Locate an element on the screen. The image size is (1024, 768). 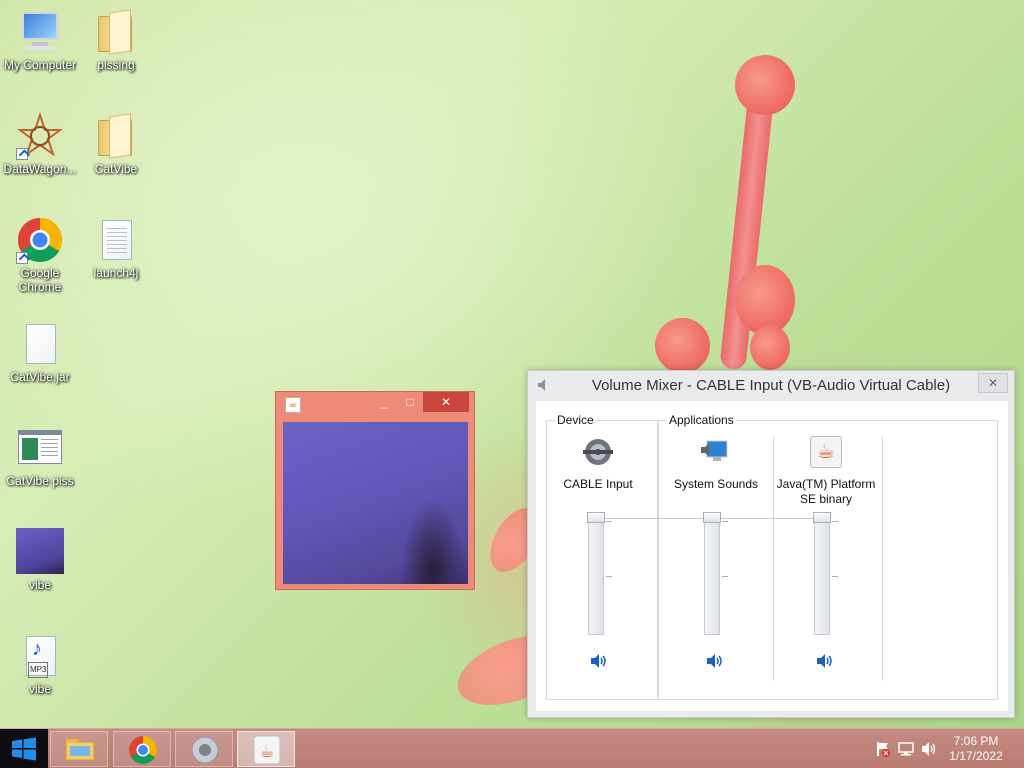
desktop-icon-launch4j: launch4j is located at coordinates (116, 248).